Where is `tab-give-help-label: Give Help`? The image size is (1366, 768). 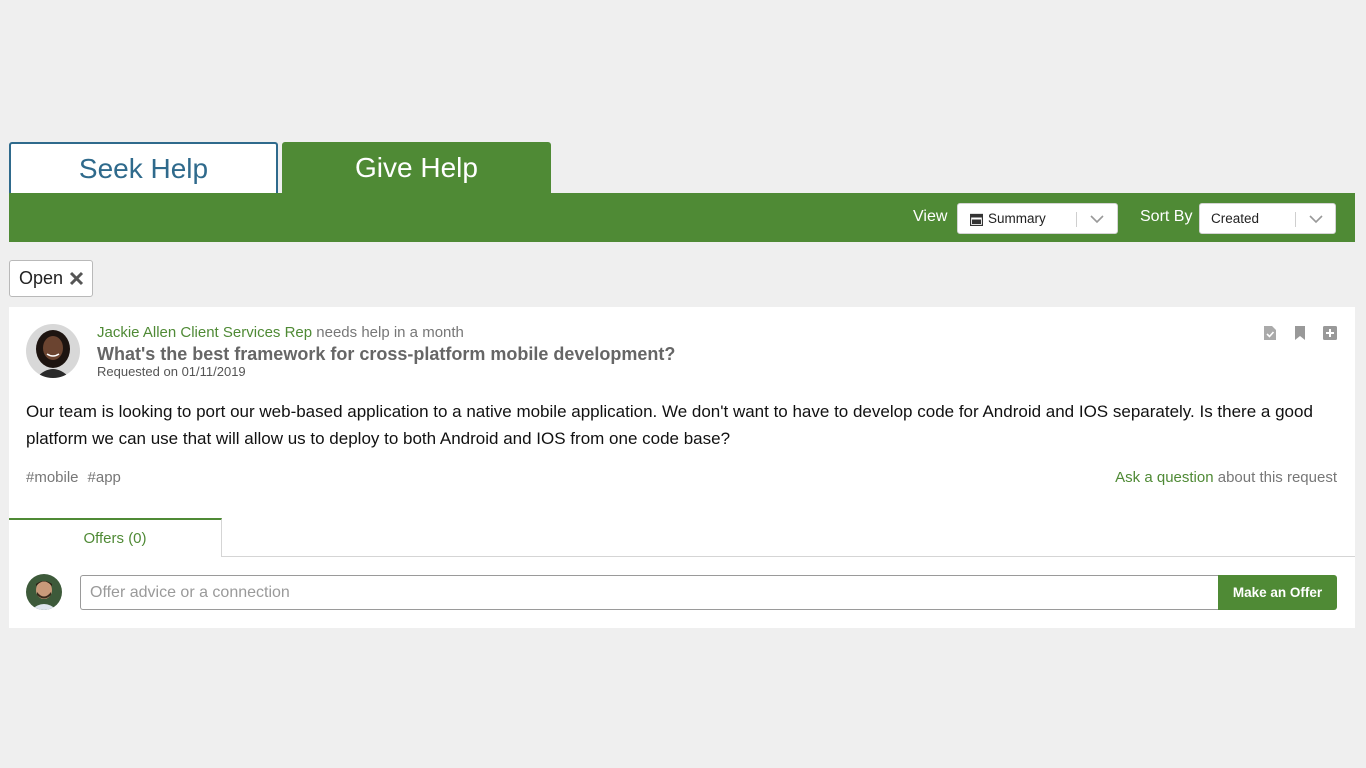 tab-give-help-label: Give Help is located at coordinates (416, 167).